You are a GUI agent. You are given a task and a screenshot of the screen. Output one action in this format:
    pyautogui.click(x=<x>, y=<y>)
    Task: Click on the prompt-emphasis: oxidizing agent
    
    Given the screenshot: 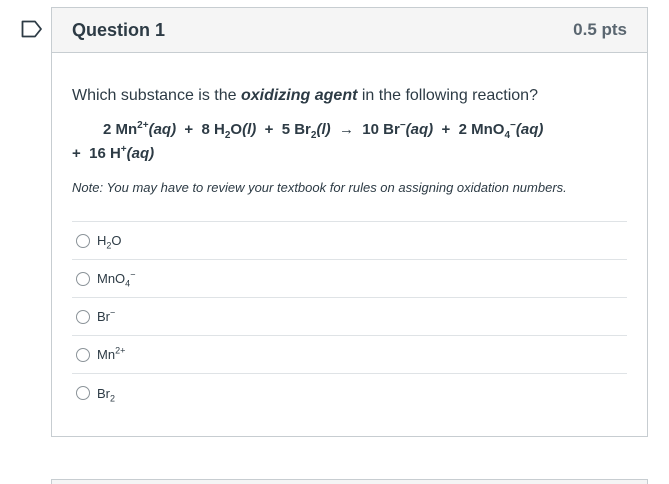 What is the action you would take?
    pyautogui.click(x=299, y=95)
    